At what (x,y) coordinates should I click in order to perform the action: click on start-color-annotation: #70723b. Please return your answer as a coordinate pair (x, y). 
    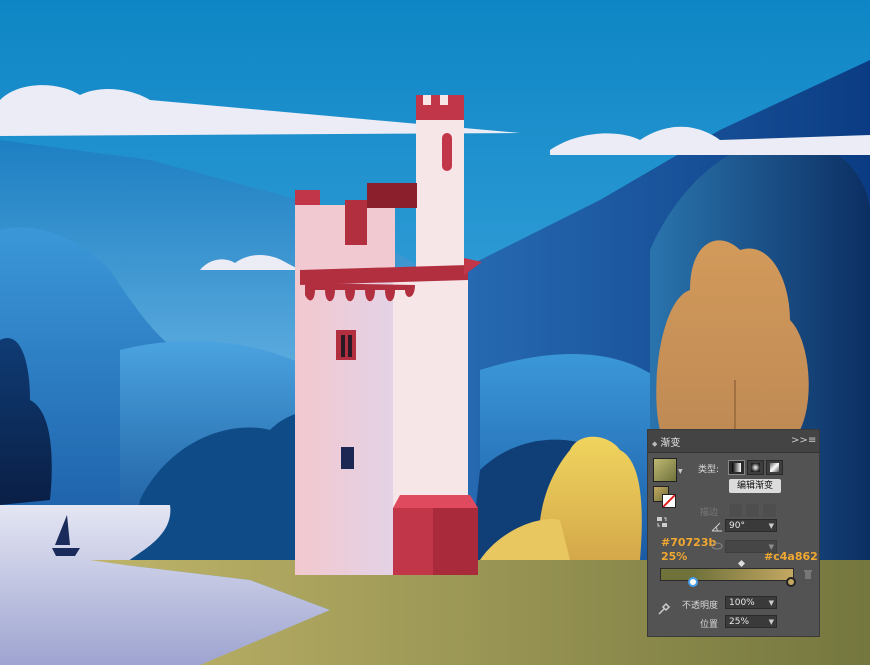
    Looking at the image, I should click on (689, 542).